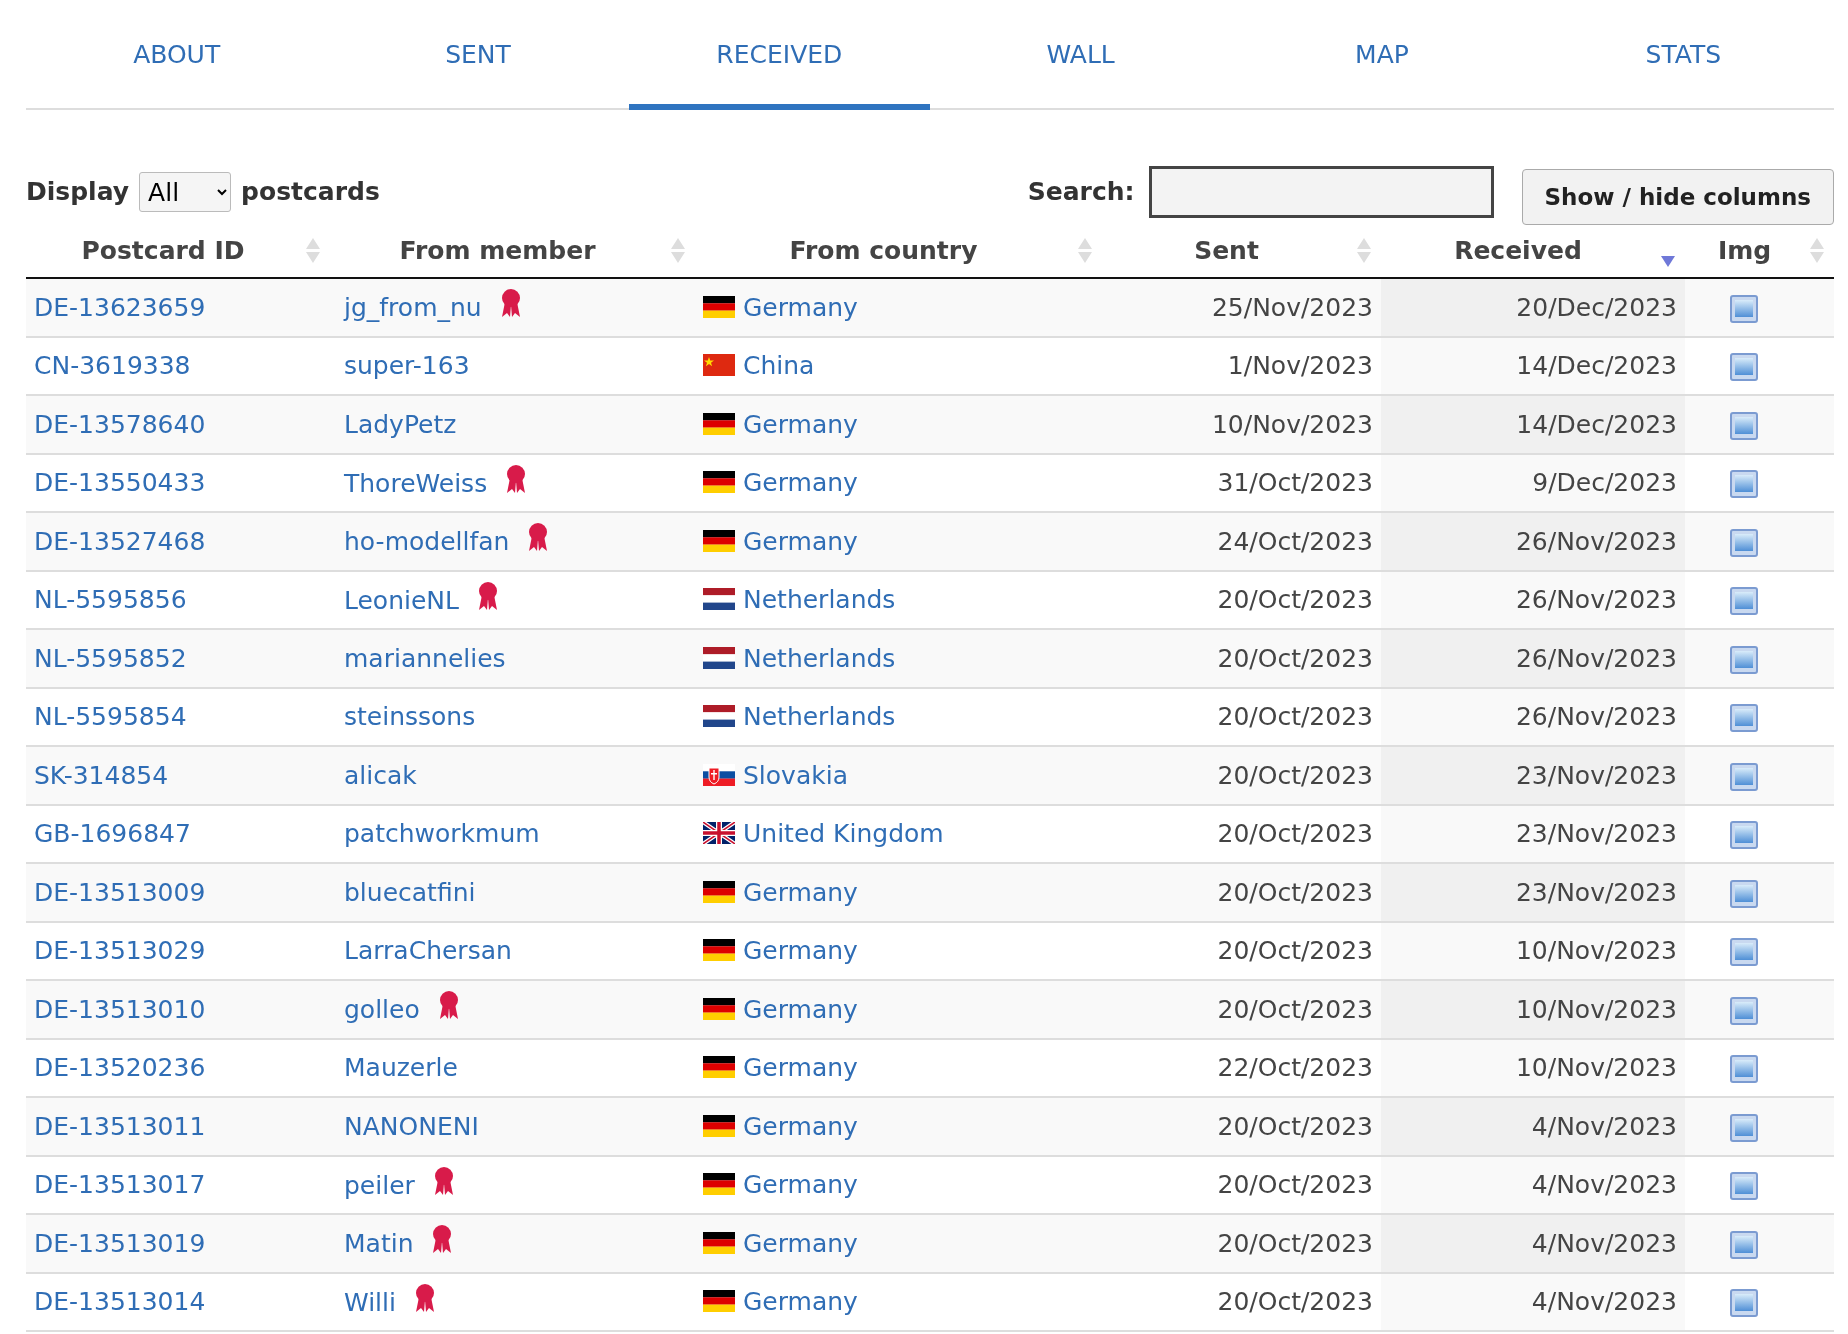 The image size is (1848, 1334). What do you see at coordinates (795, 775) in the screenshot?
I see `country-link: Slovakia` at bounding box center [795, 775].